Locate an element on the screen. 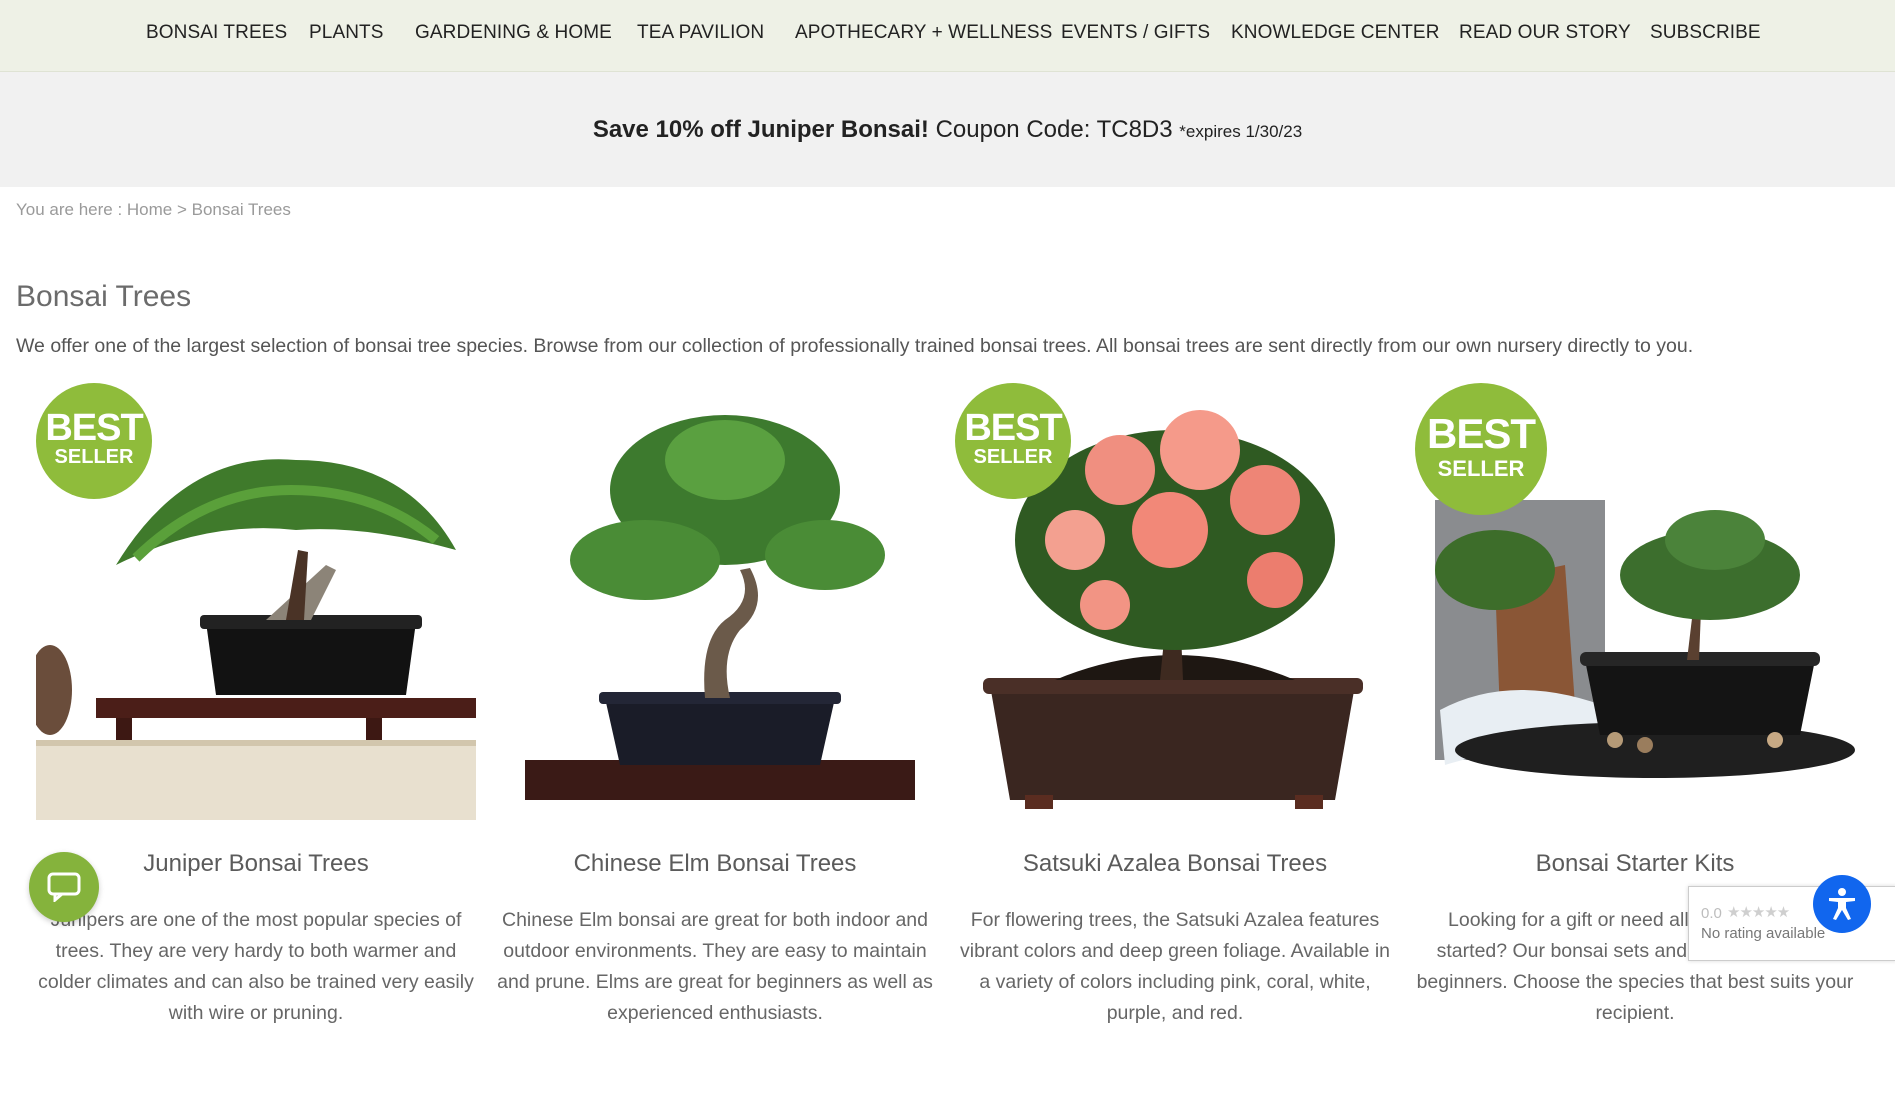 The image size is (1895, 1106). juniper-bonsai-image: BEST SELLER is located at coordinates (256, 600).